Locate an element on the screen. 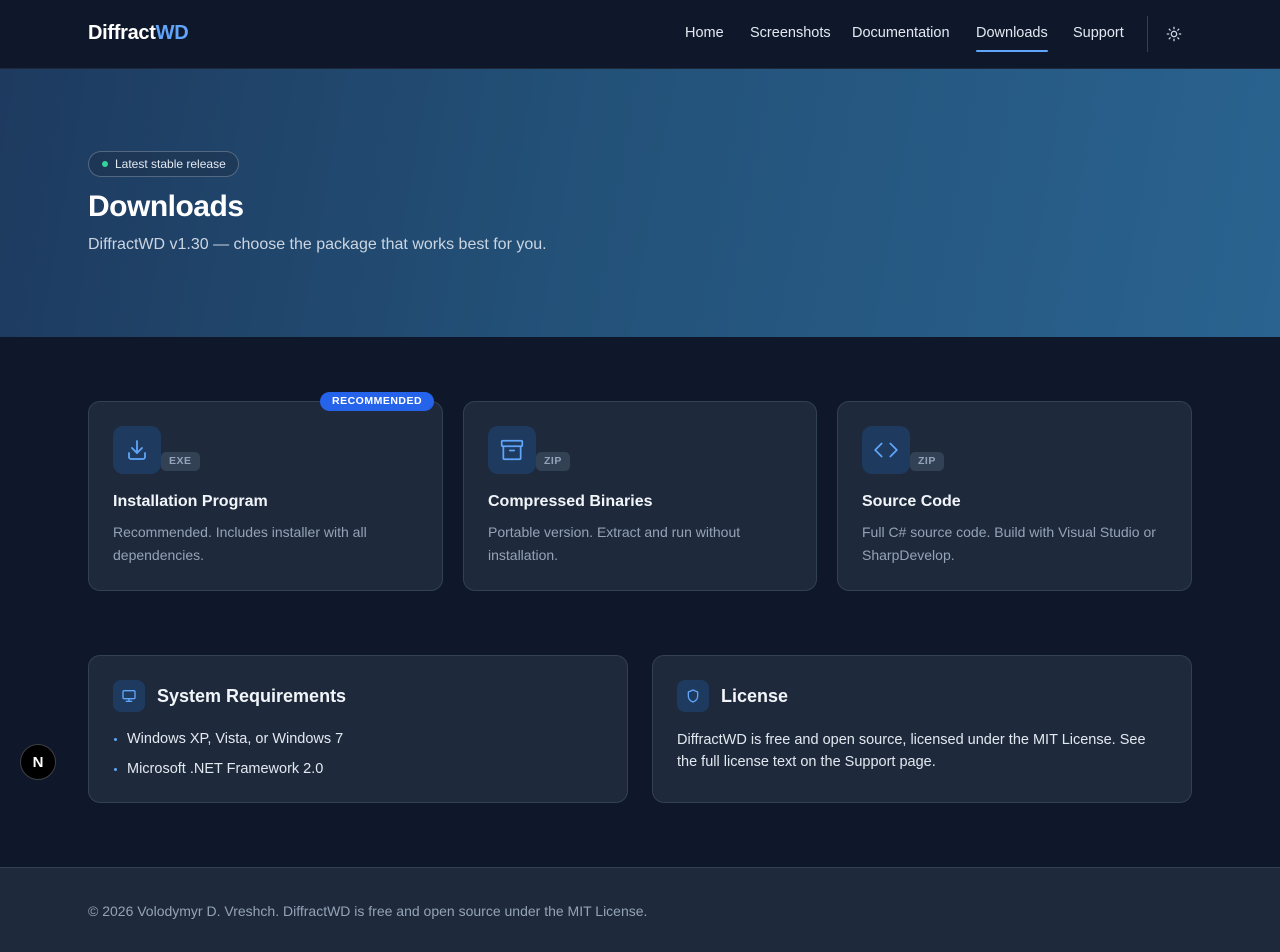  logo-text: Diffract is located at coordinates (122, 33).